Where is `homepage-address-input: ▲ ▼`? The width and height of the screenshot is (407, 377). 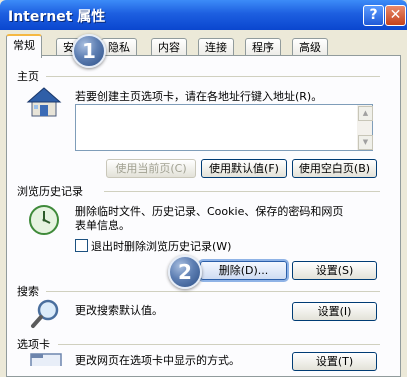
homepage-address-input: ▲ ▼ is located at coordinates (224, 127).